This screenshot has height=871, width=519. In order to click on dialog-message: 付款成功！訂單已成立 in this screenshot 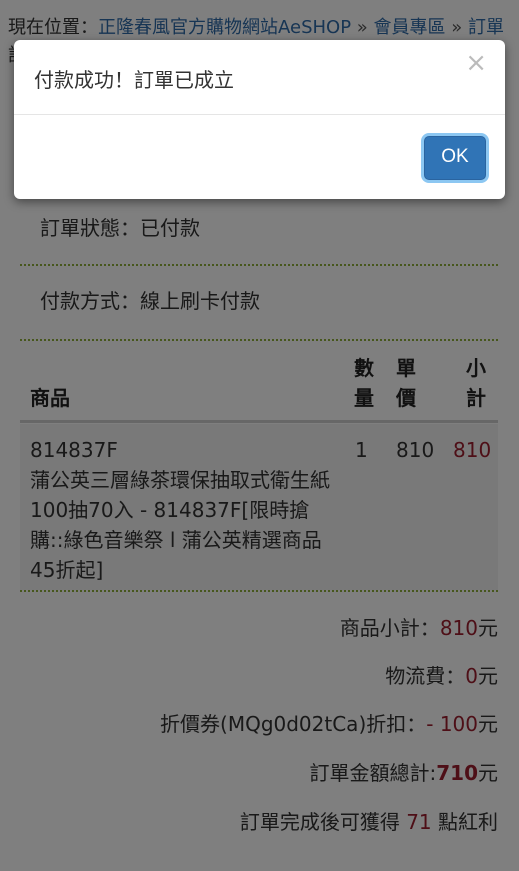, I will do `click(134, 80)`.